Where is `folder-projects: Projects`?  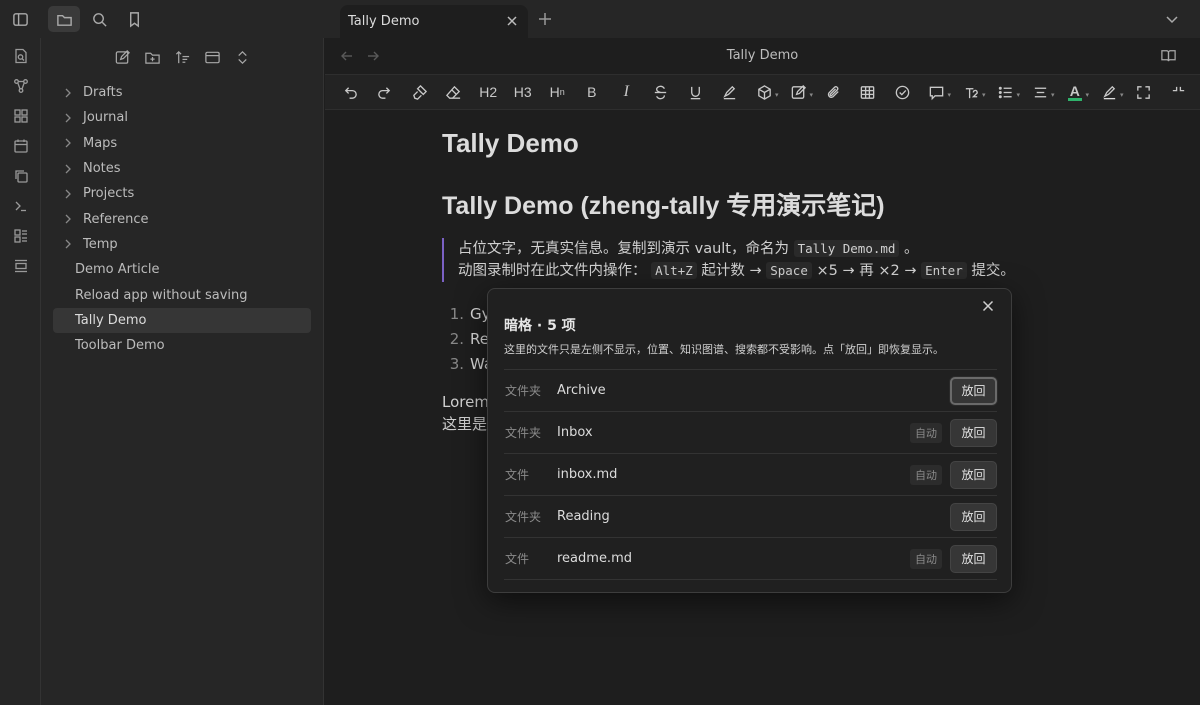 folder-projects: Projects is located at coordinates (182, 193).